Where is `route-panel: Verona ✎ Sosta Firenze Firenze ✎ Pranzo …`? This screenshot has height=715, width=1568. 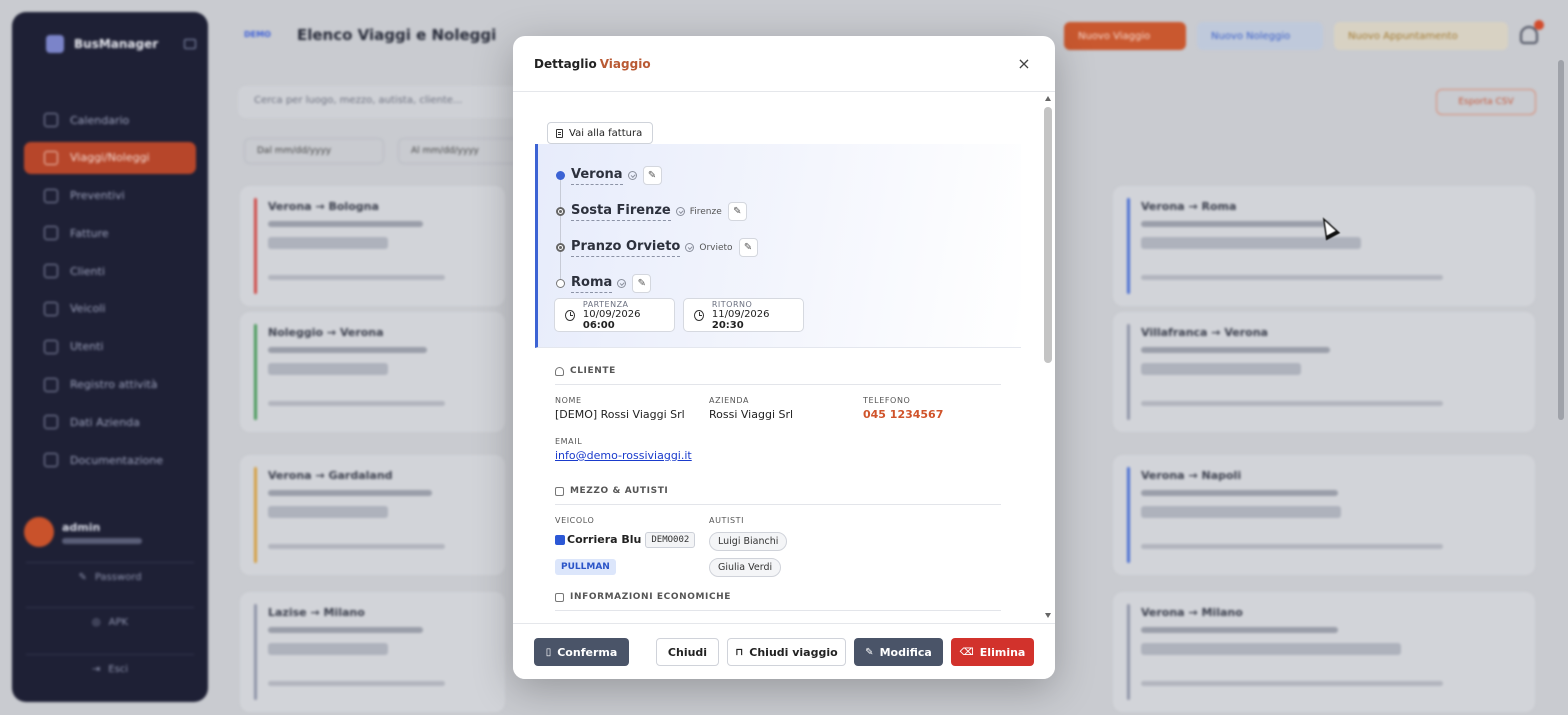
route-panel: Verona ✎ Sosta Firenze Firenze ✎ Pranzo … is located at coordinates (778, 246).